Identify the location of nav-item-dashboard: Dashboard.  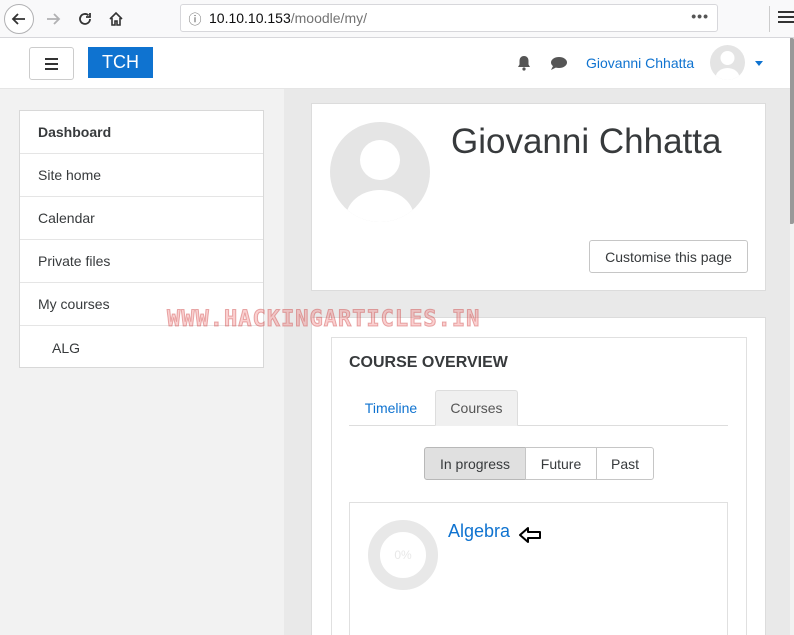
(141, 132).